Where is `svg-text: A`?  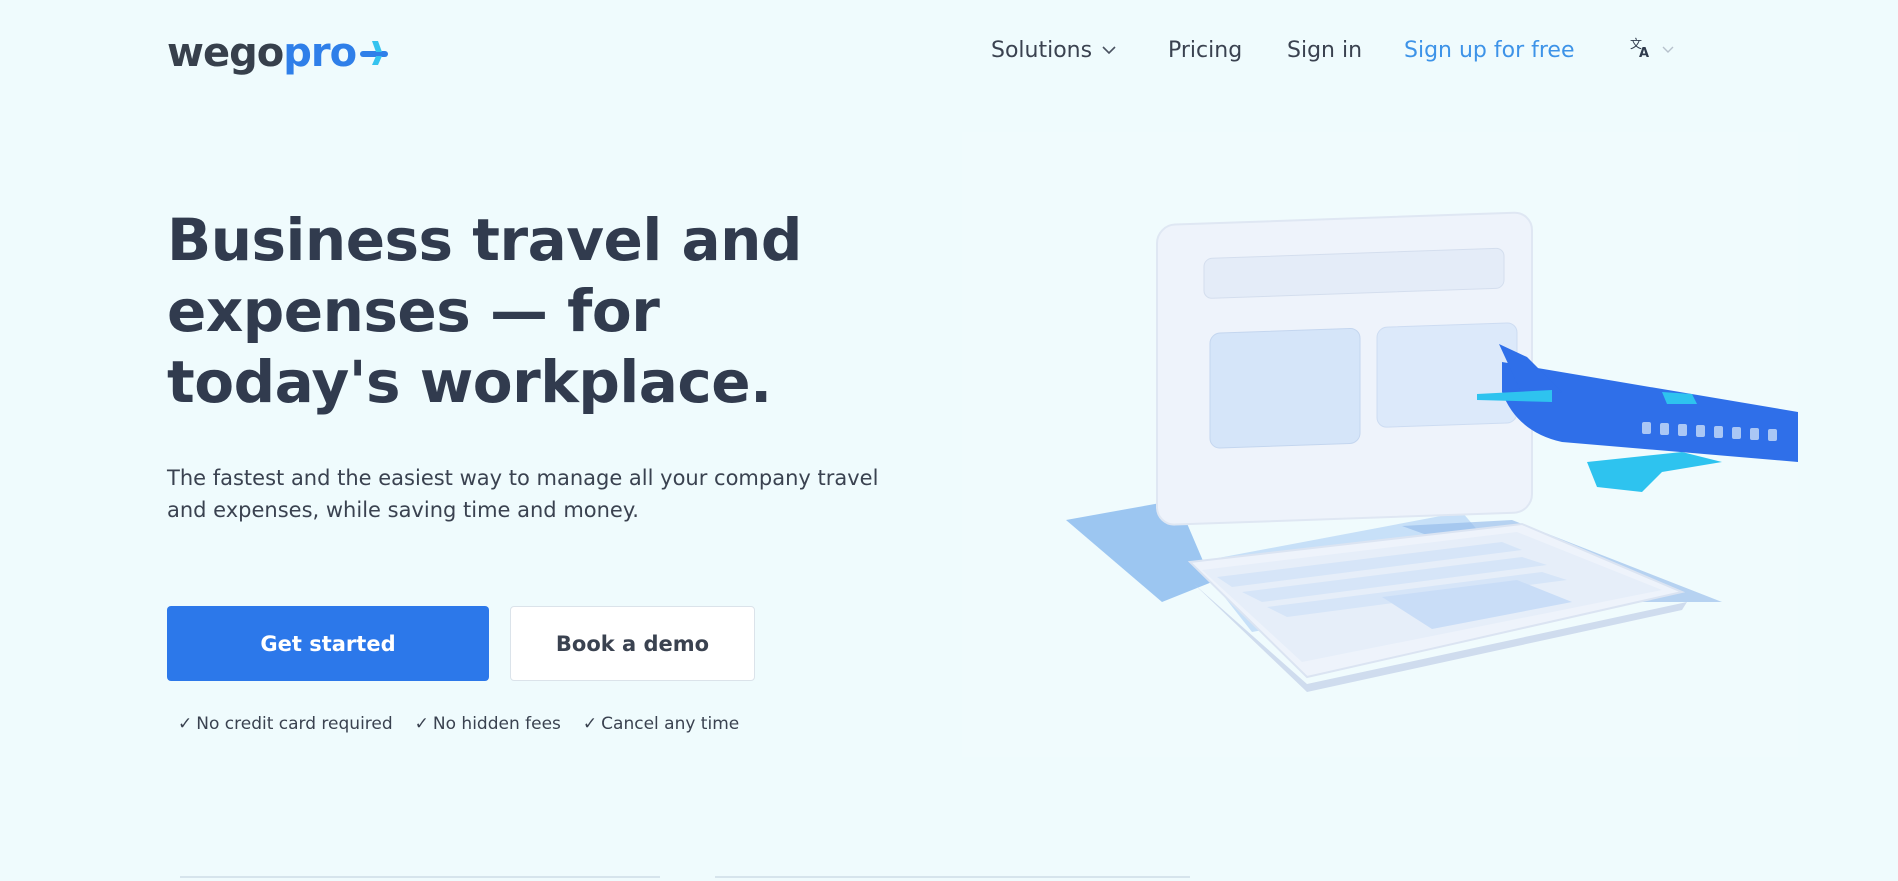 svg-text: A is located at coordinates (1644, 52).